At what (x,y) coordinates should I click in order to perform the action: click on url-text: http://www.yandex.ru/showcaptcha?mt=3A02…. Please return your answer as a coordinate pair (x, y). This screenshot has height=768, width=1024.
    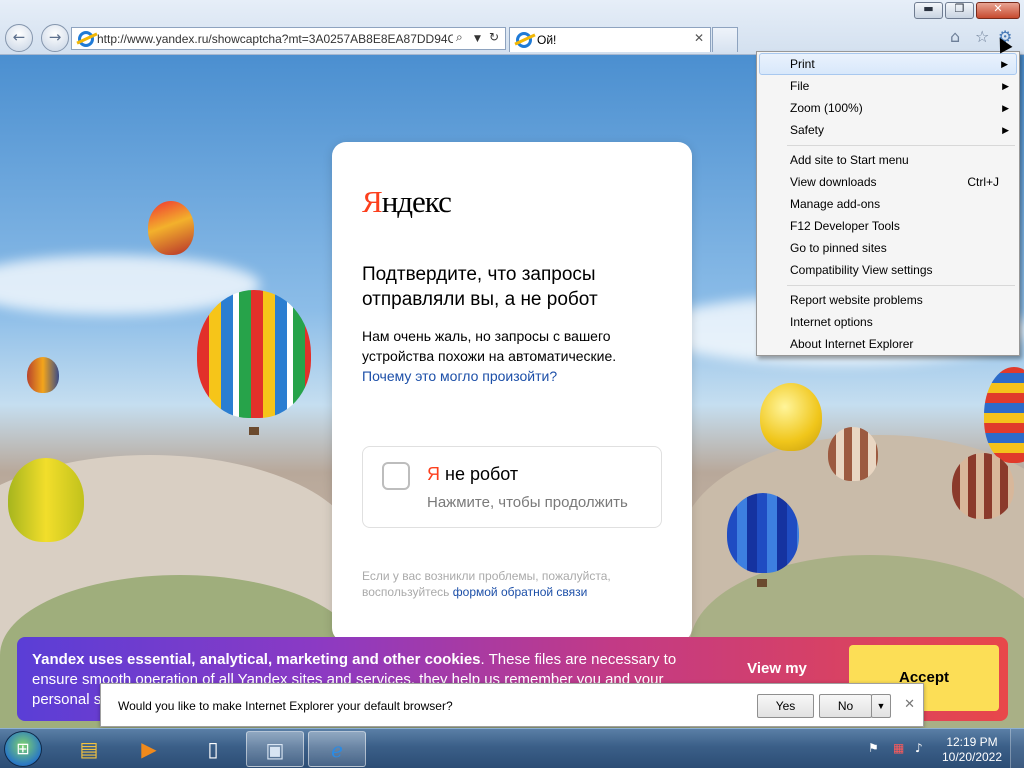
    Looking at the image, I should click on (275, 39).